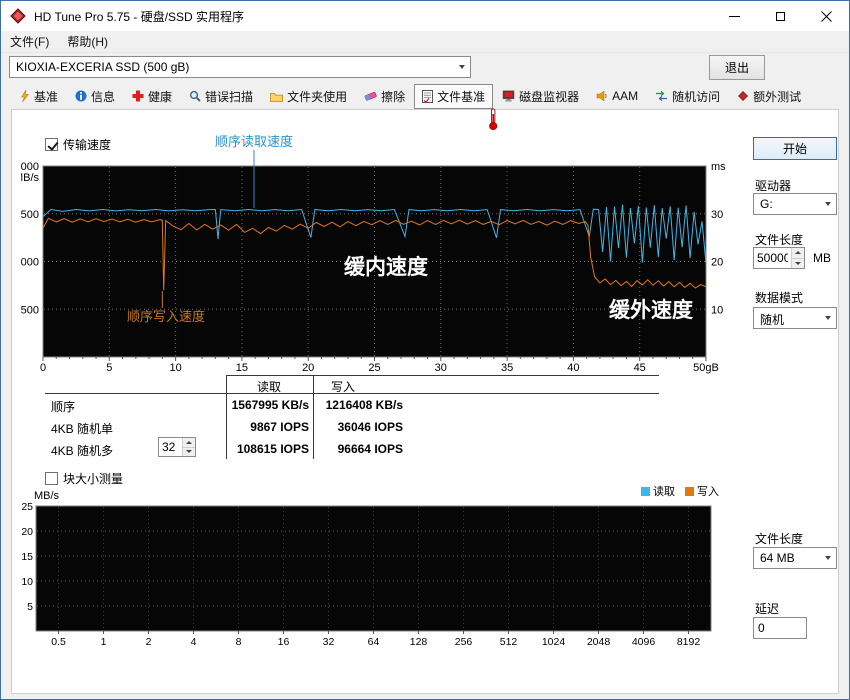 The width and height of the screenshot is (850, 700). Describe the element at coordinates (540, 96) in the screenshot. I see `tab-disk-monitor: 磁盘监视器` at that location.